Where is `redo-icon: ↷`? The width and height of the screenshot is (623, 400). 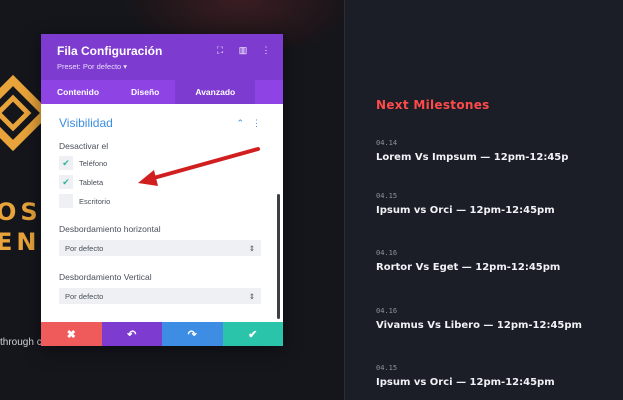 redo-icon: ↷ is located at coordinates (192, 334).